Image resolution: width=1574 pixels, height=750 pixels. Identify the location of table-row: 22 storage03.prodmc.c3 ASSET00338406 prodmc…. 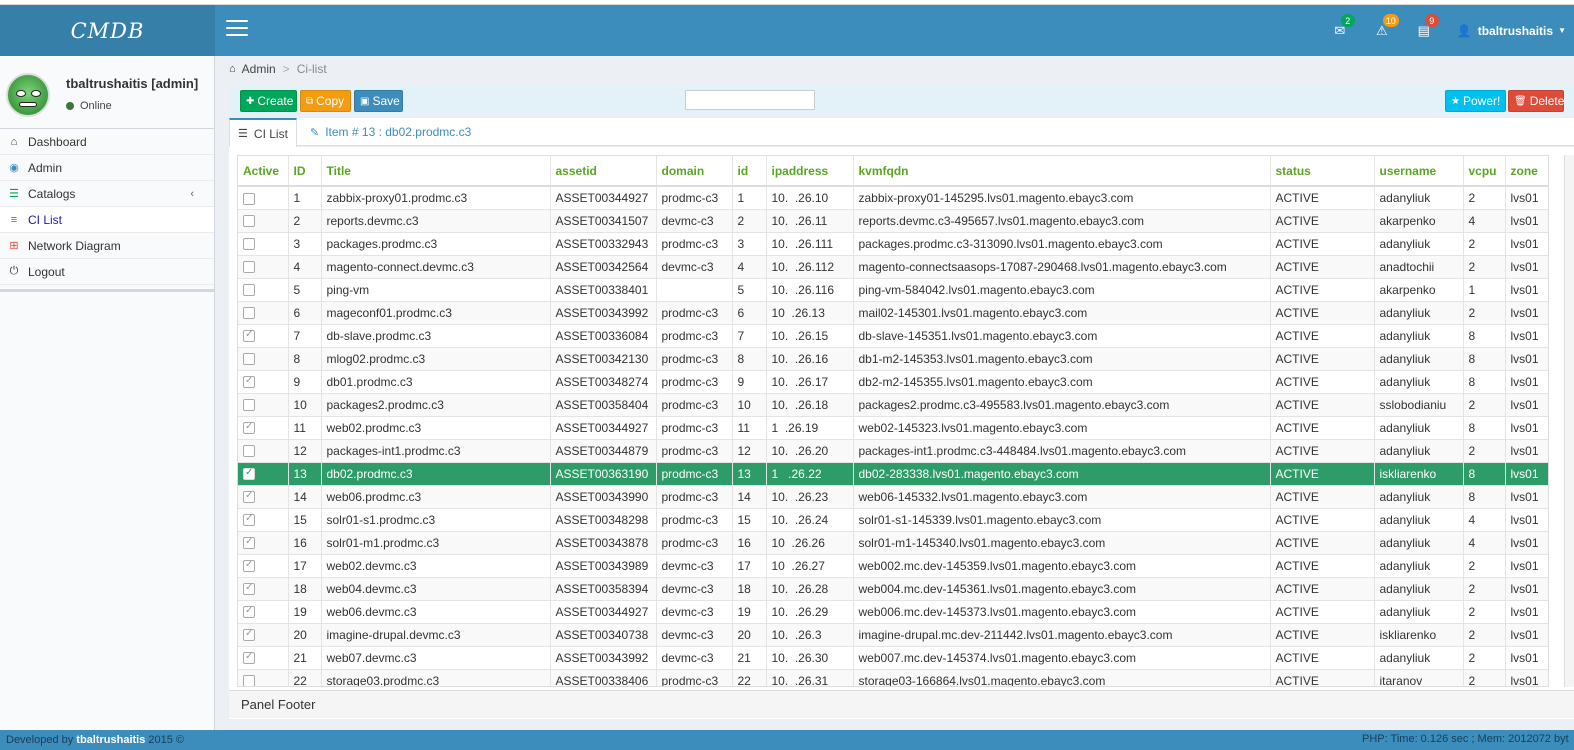
(893, 677).